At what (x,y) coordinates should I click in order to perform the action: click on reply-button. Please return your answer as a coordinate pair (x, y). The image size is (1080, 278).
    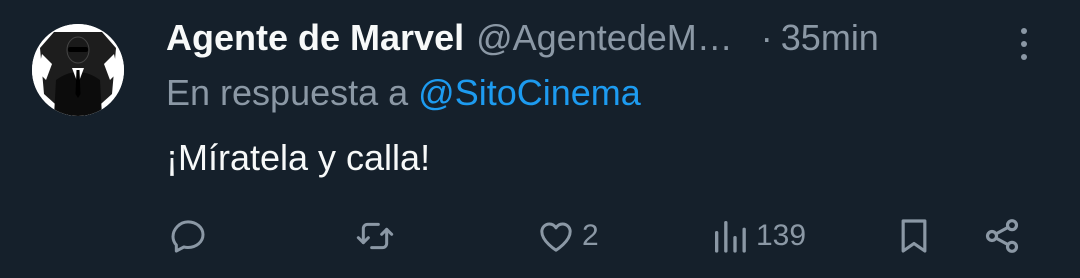
    Looking at the image, I should click on (188, 236).